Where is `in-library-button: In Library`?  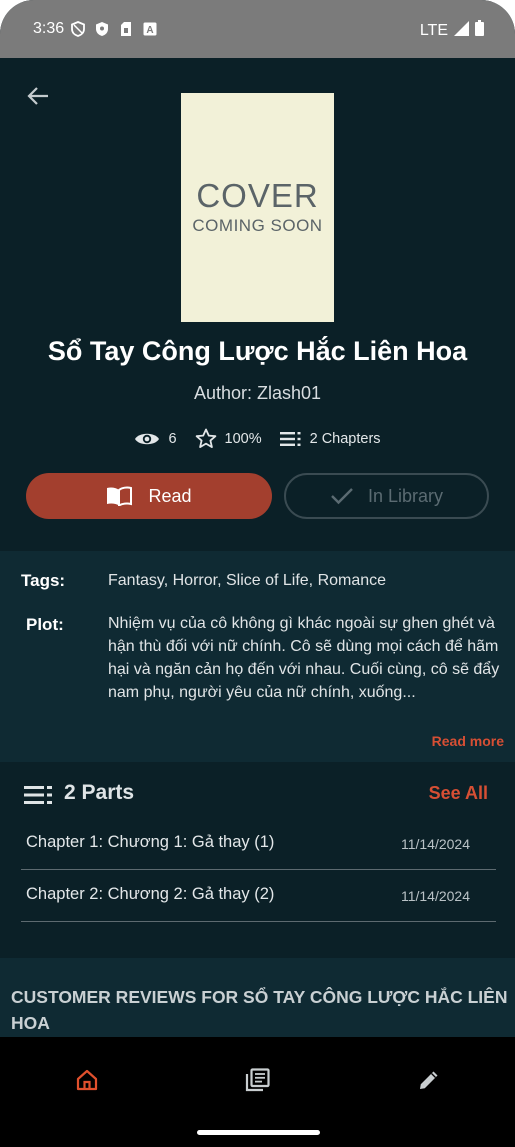 in-library-button: In Library is located at coordinates (386, 496).